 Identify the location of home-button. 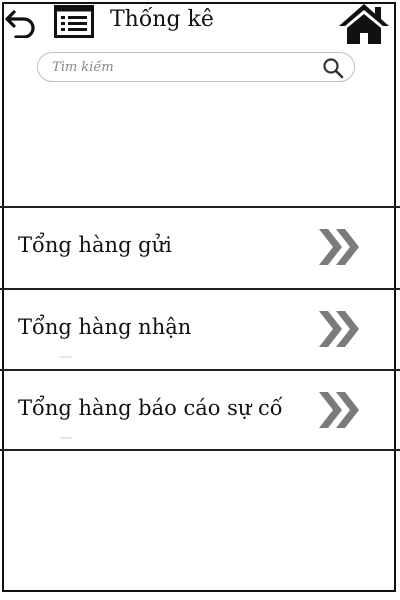
(364, 24).